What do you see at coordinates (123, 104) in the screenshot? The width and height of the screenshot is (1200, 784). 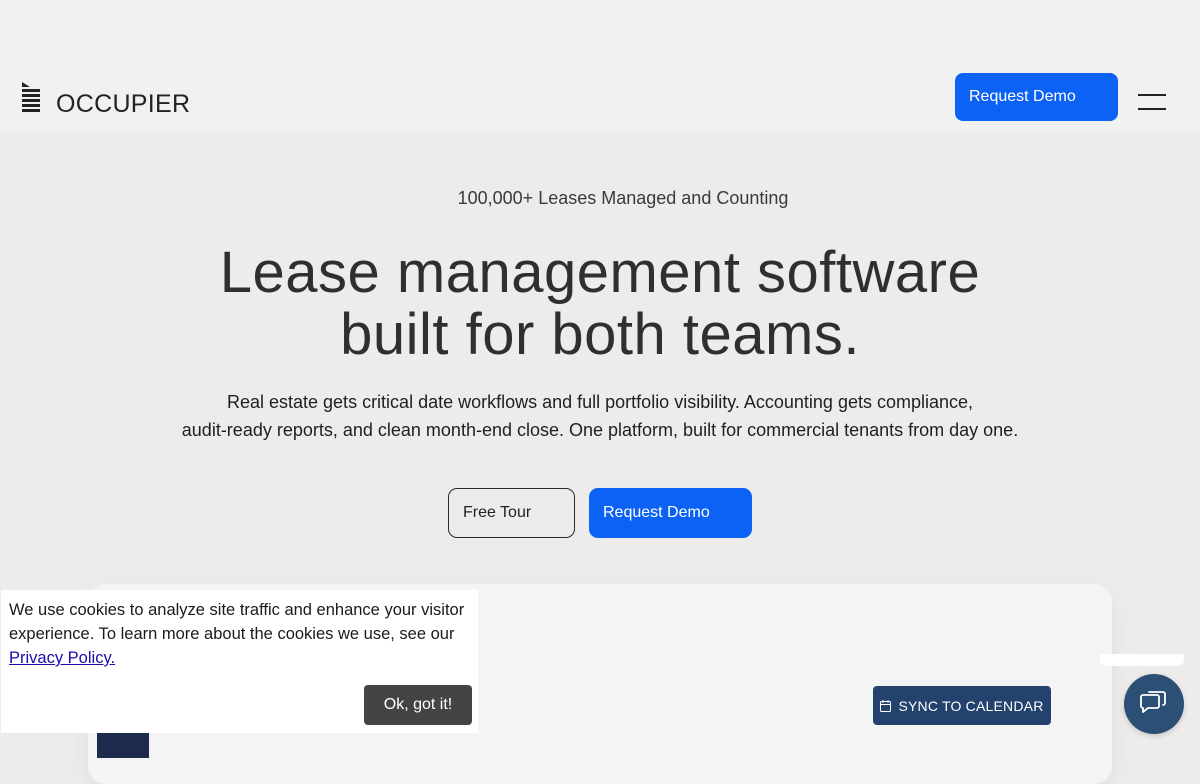 I see `brand-name: OCCUPIER` at bounding box center [123, 104].